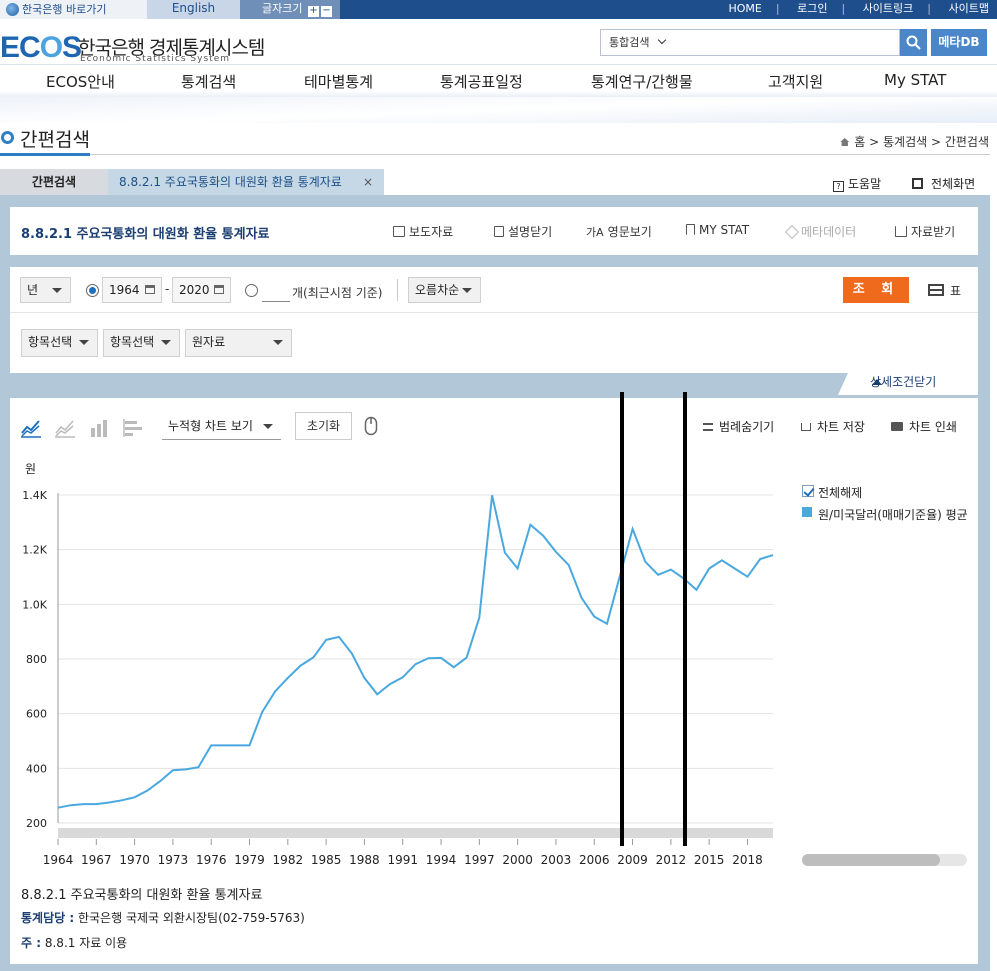 The height and width of the screenshot is (971, 997). What do you see at coordinates (96, 860) in the screenshot?
I see `x-tick-label: 1967` at bounding box center [96, 860].